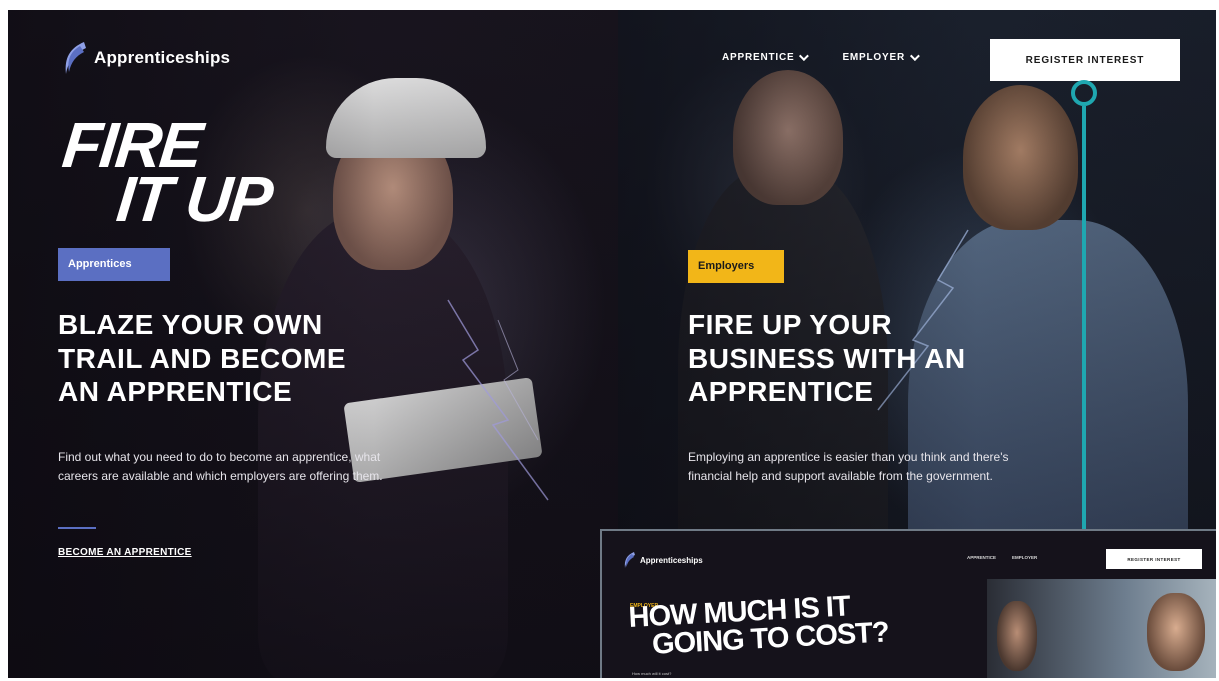 The image size is (1219, 681). Describe the element at coordinates (758, 57) in the screenshot. I see `nav-apprentice-label: APPRENTICE` at that location.